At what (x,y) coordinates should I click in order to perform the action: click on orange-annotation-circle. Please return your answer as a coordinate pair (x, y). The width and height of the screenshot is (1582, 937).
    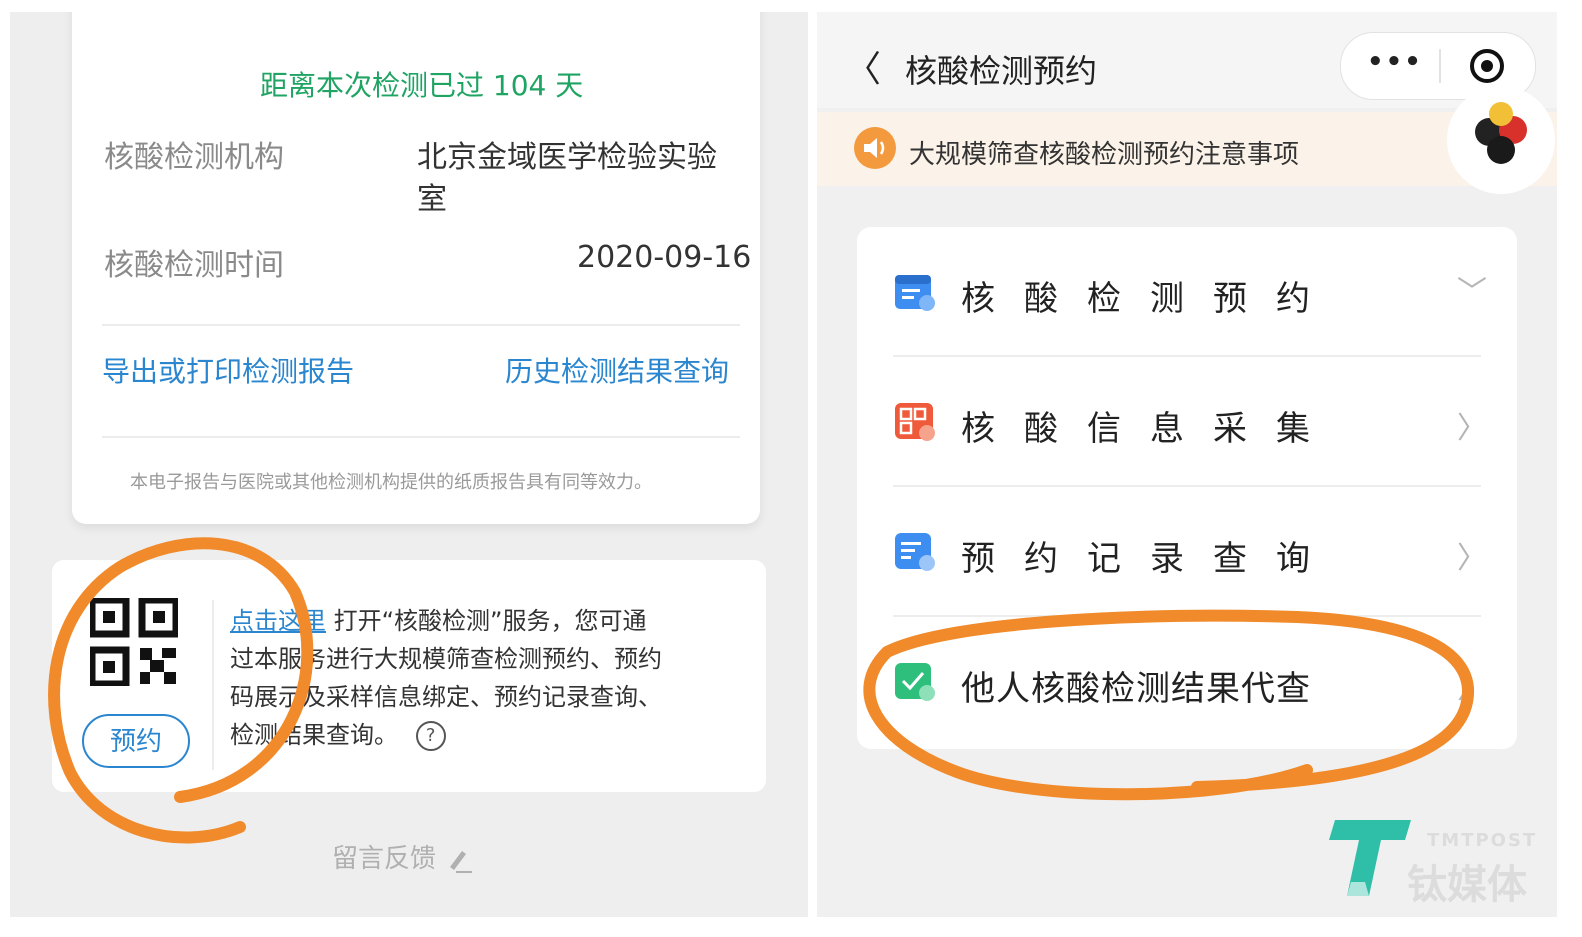
    Looking at the image, I should click on (181, 690).